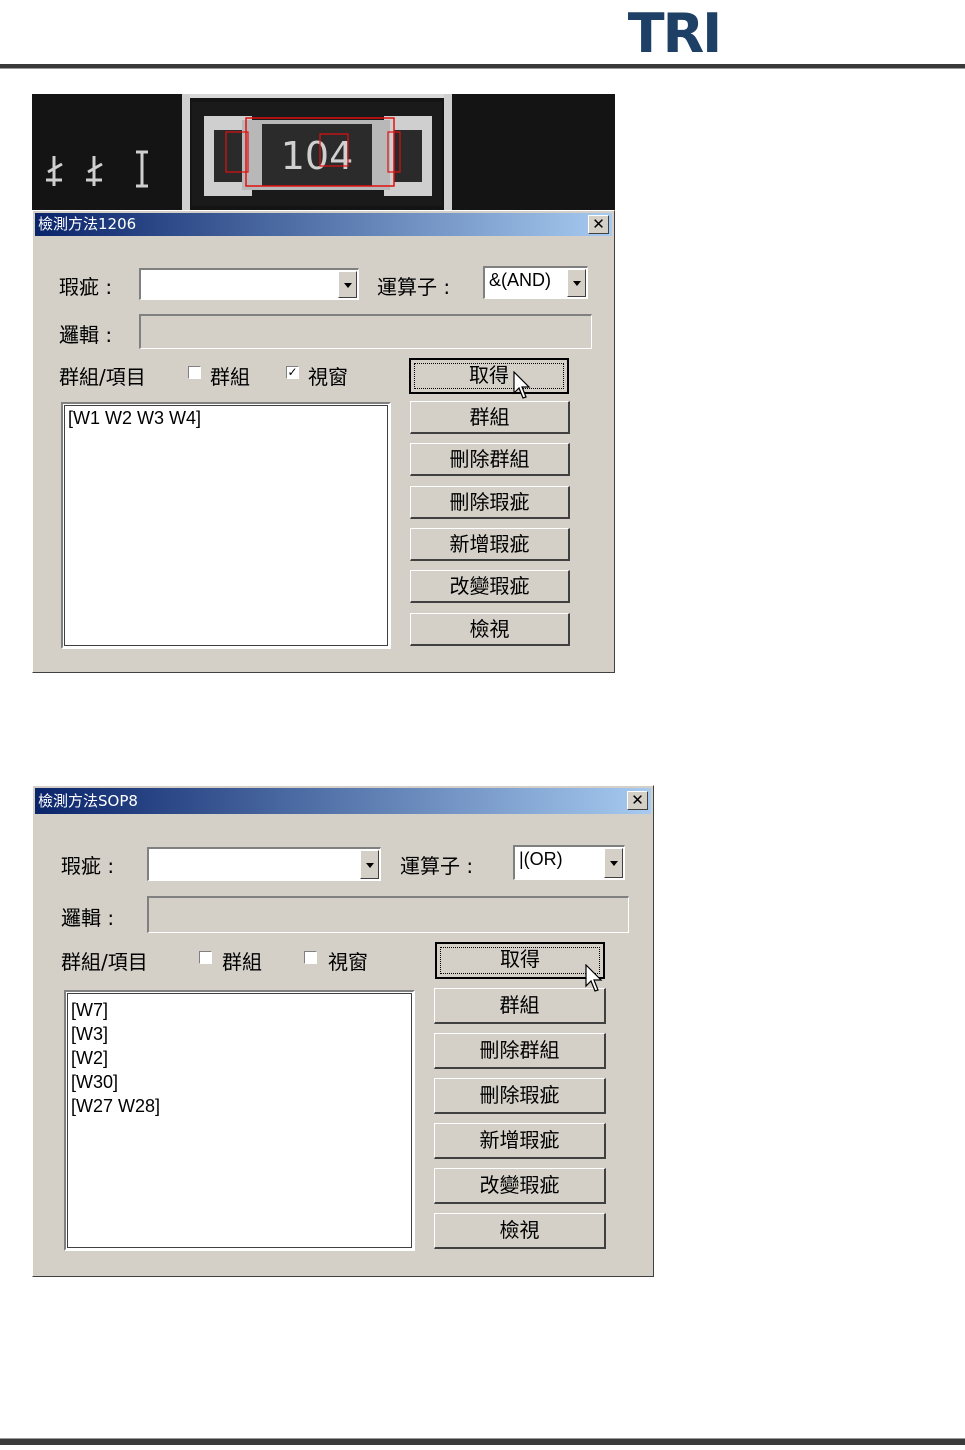  I want to click on dialog-titlebar: 檢測方法1206 ✕, so click(323, 224).